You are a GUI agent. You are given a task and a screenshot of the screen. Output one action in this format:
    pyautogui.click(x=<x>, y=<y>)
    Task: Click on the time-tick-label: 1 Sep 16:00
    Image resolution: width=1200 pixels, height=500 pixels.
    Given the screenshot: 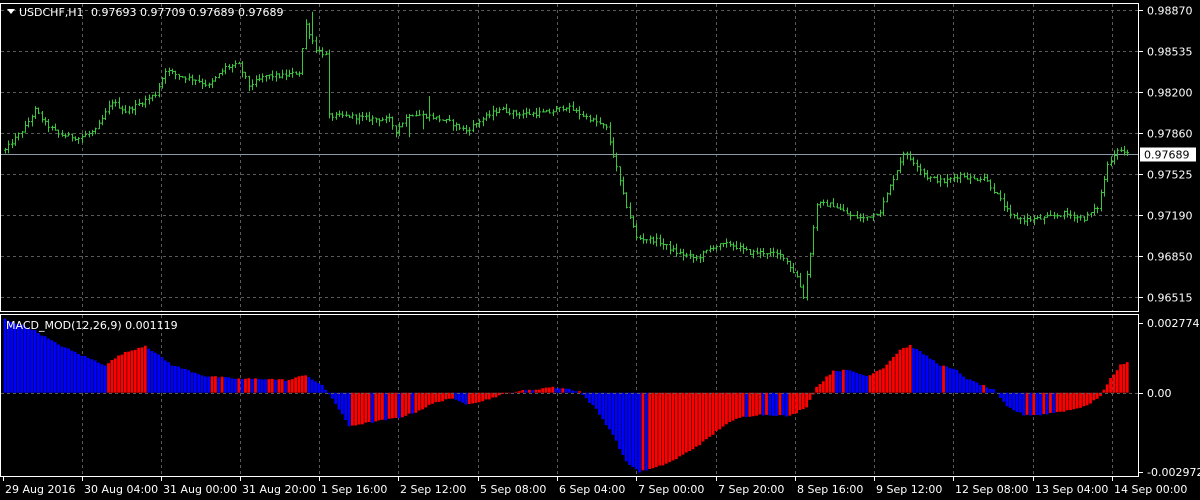 What is the action you would take?
    pyautogui.click(x=354, y=489)
    